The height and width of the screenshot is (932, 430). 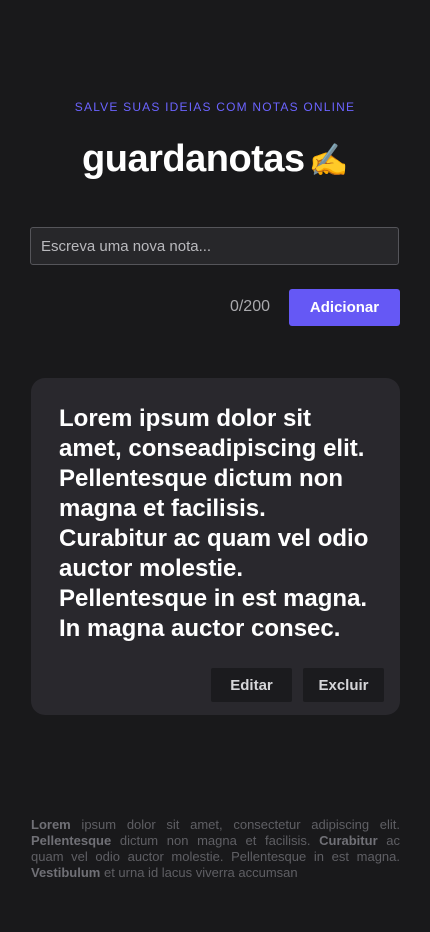 I want to click on brand-title: guardanotas ✍️, so click(x=215, y=159).